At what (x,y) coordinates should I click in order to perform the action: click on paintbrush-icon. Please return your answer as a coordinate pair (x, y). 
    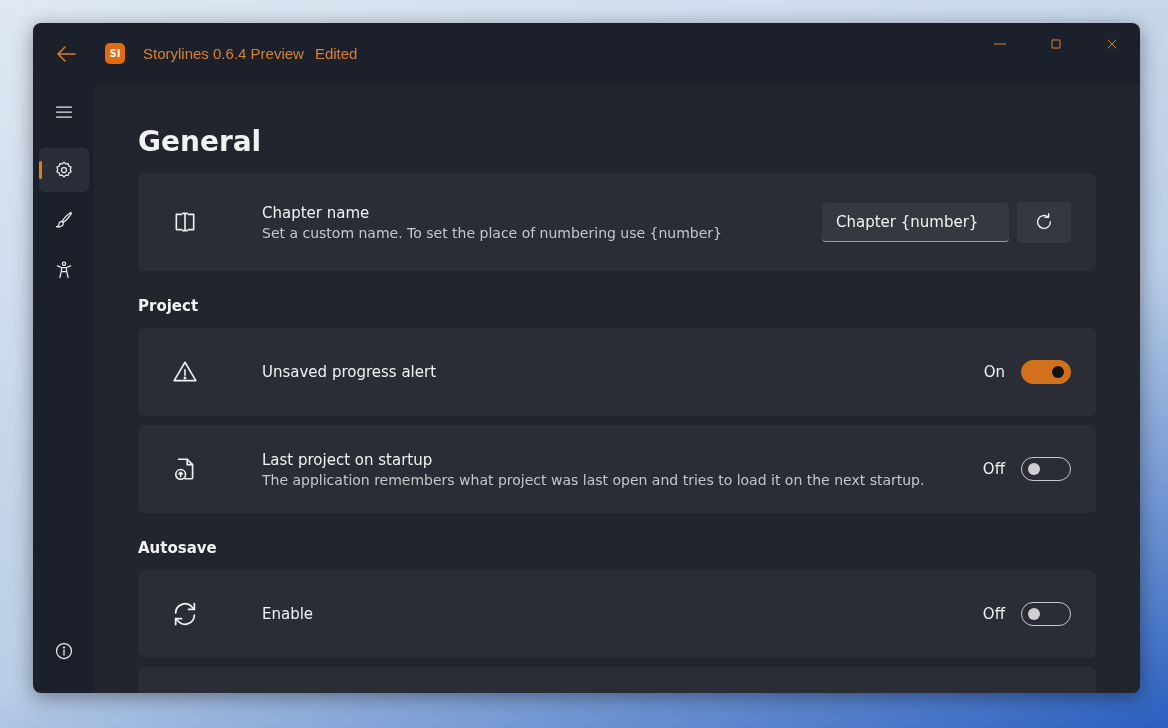
    Looking at the image, I should click on (63, 220).